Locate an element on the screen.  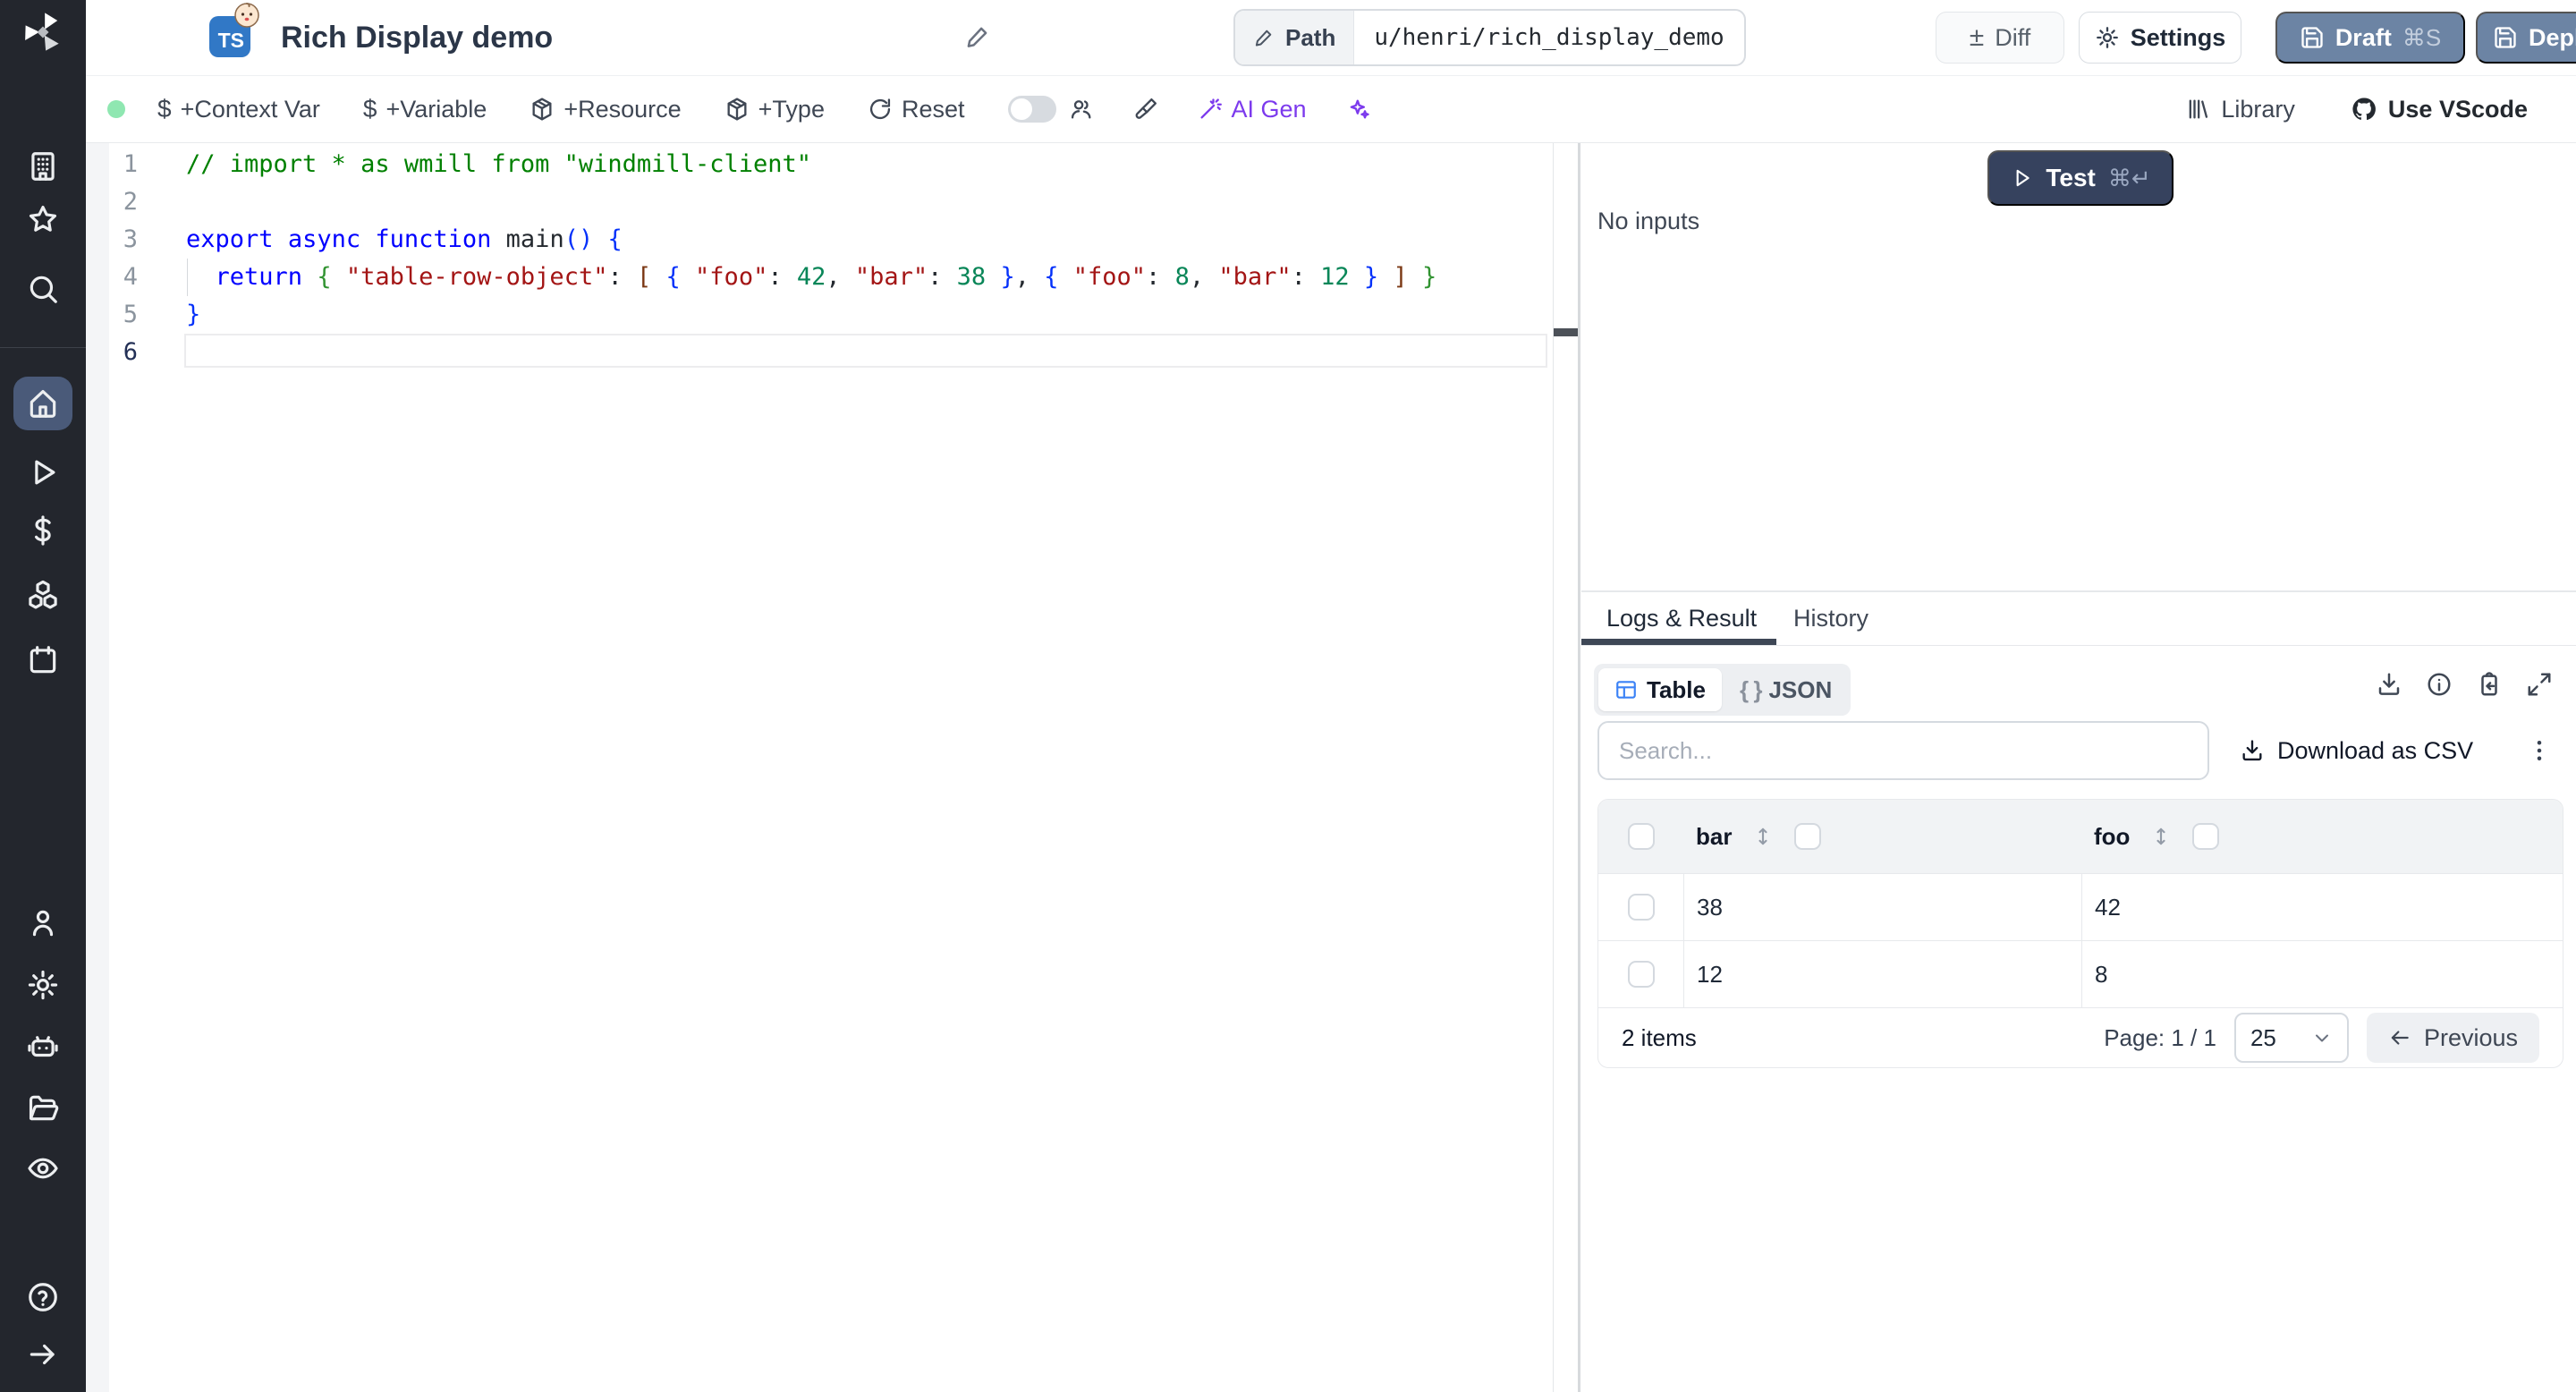
code-line: 2 is located at coordinates (819, 202).